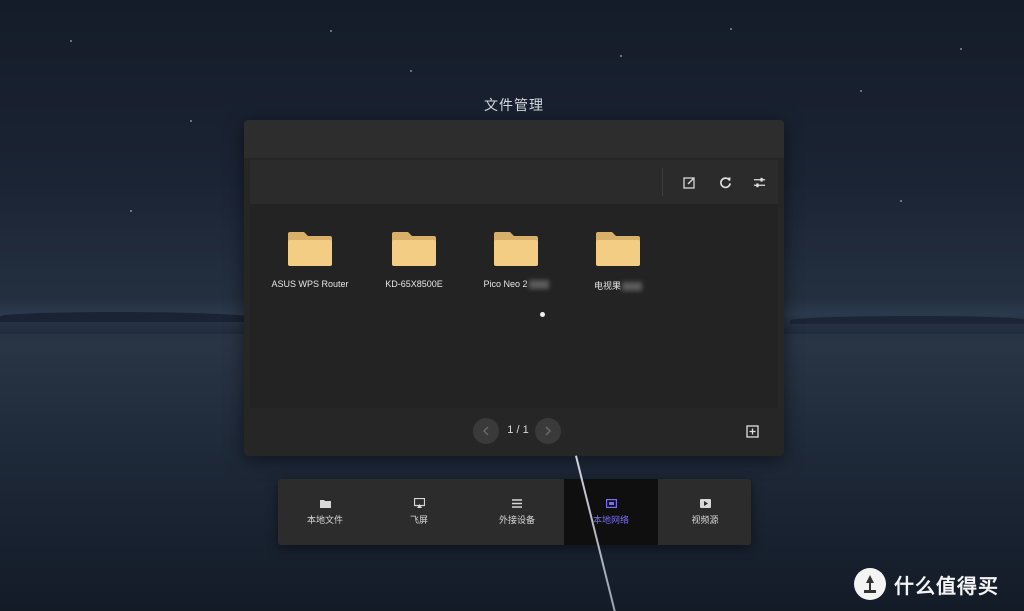  I want to click on settings-sliders-icon, so click(759, 182).